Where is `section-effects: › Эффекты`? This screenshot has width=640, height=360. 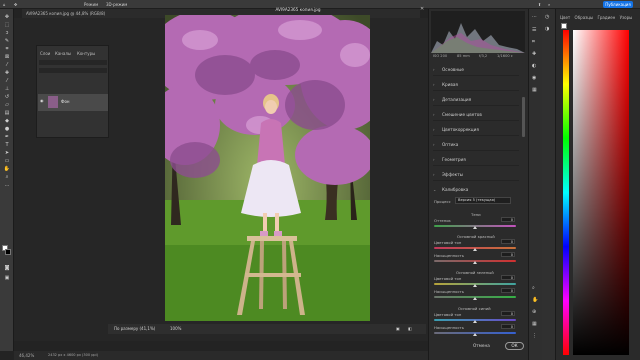 section-effects: › Эффекты is located at coordinates (476, 174).